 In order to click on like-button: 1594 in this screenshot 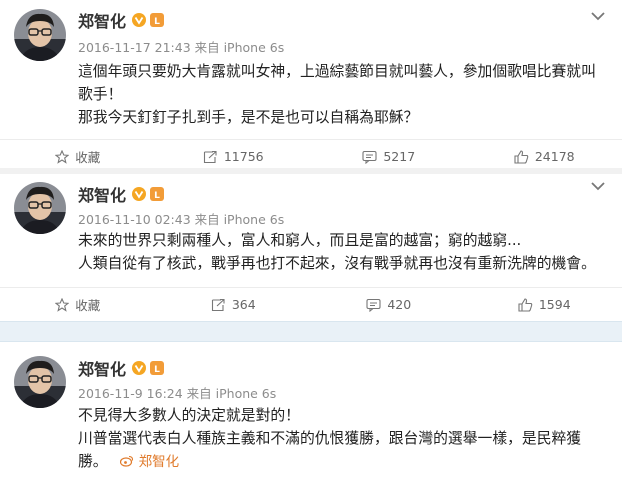, I will do `click(544, 304)`.